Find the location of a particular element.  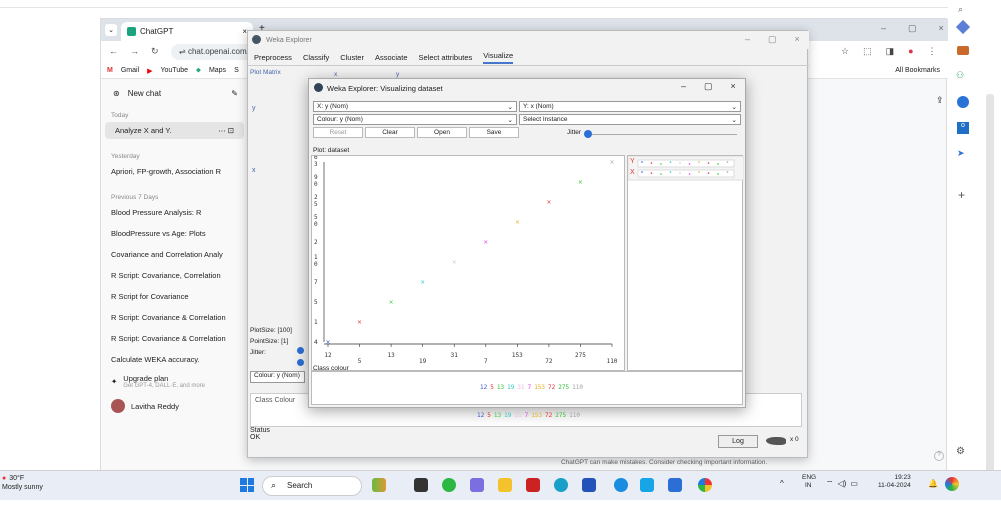

monitor-icon is located at coordinates (675, 485).